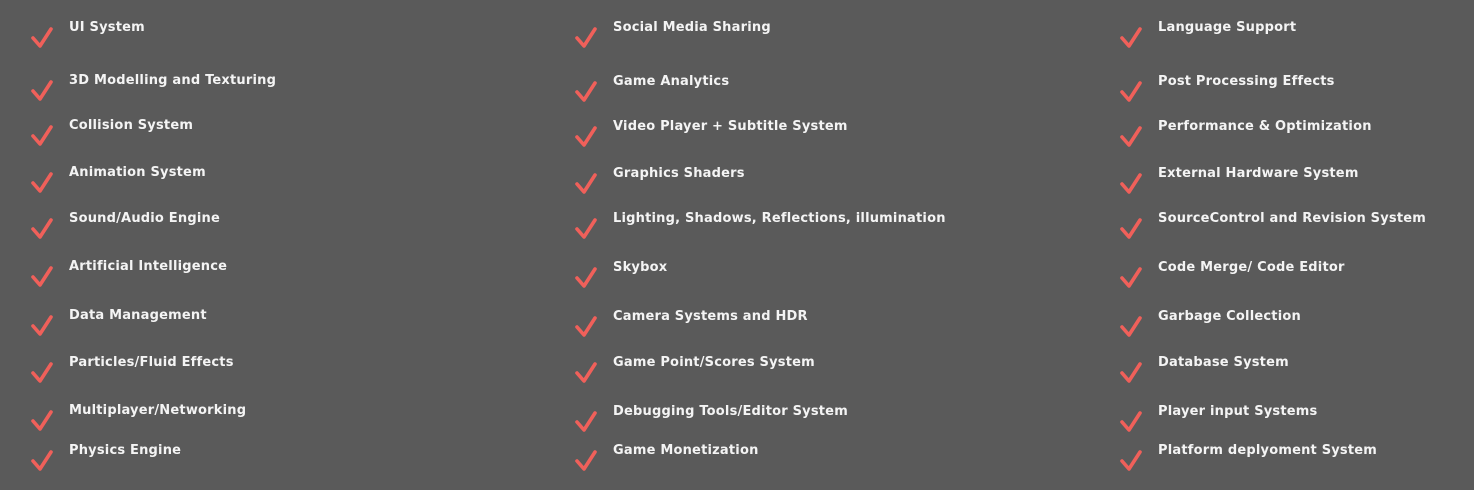 The height and width of the screenshot is (490, 1474). What do you see at coordinates (256, 38) in the screenshot?
I see `feature-item: UI System` at bounding box center [256, 38].